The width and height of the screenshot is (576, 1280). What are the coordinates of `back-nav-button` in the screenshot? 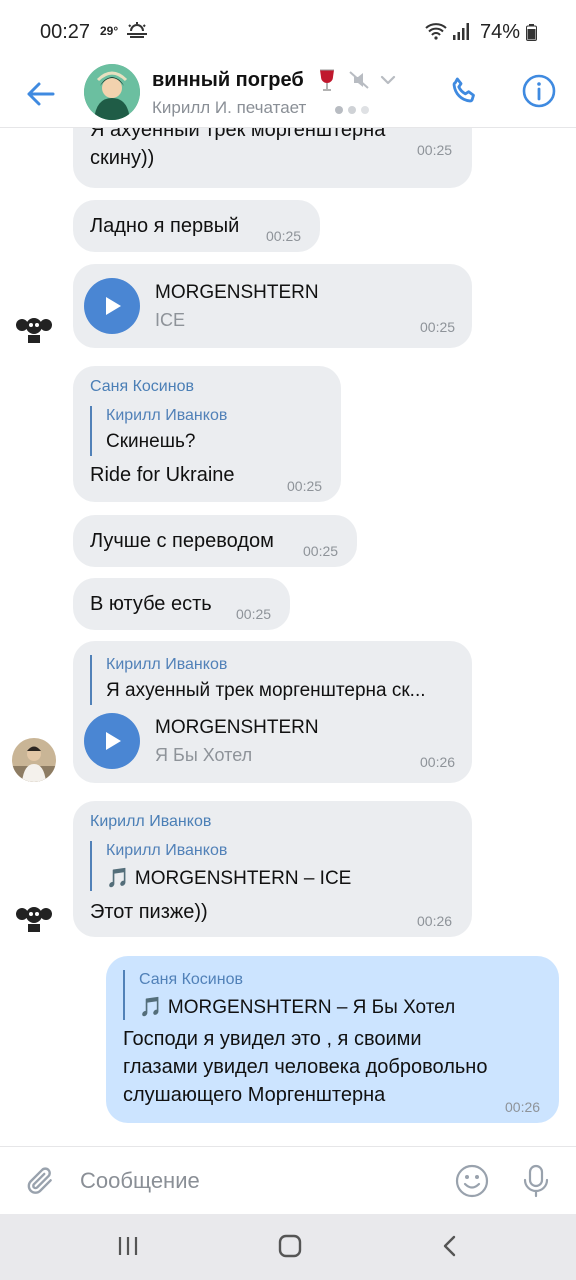 It's located at (450, 1246).